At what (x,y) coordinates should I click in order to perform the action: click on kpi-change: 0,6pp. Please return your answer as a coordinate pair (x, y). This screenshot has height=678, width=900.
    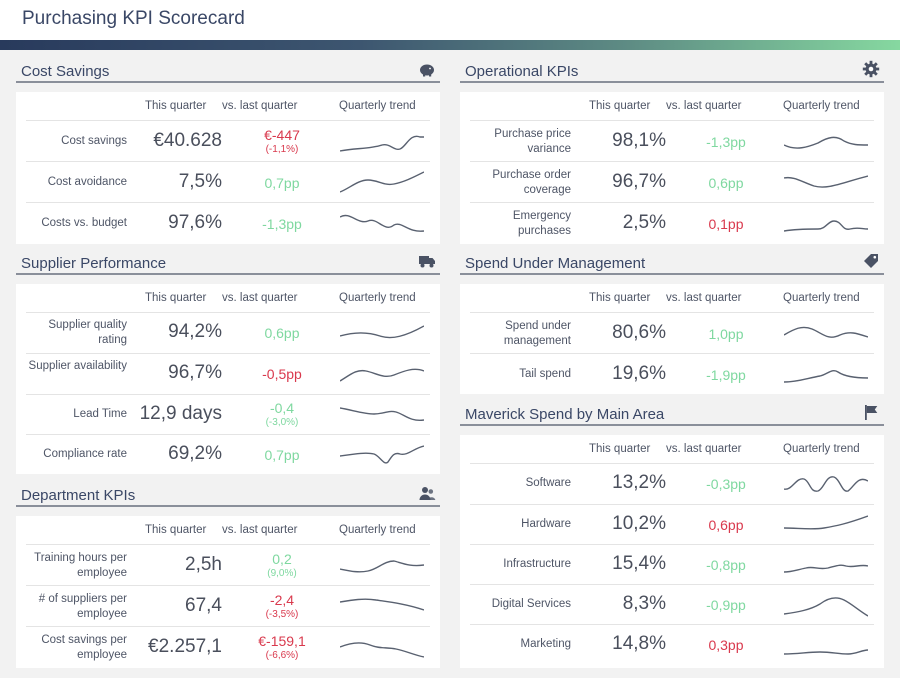
    Looking at the image, I should click on (282, 333).